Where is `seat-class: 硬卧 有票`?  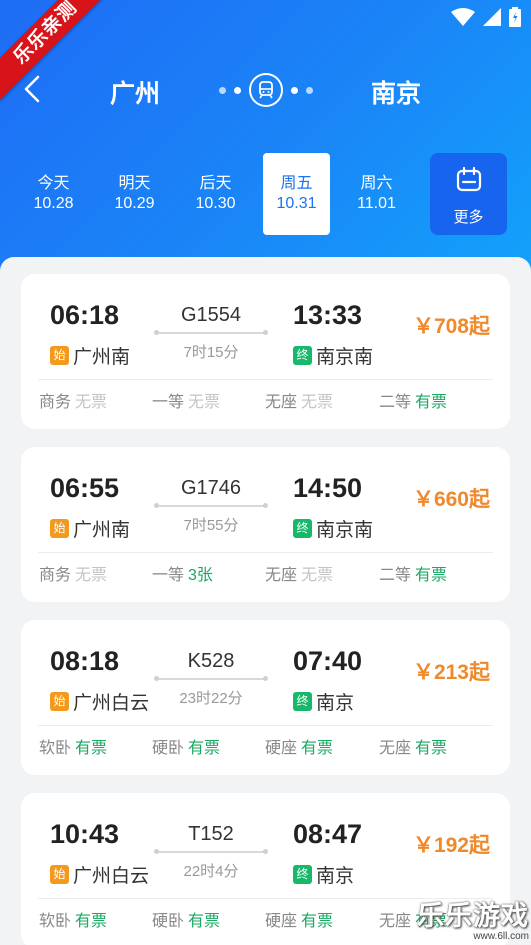
seat-class: 硬卧 有票 is located at coordinates (186, 919).